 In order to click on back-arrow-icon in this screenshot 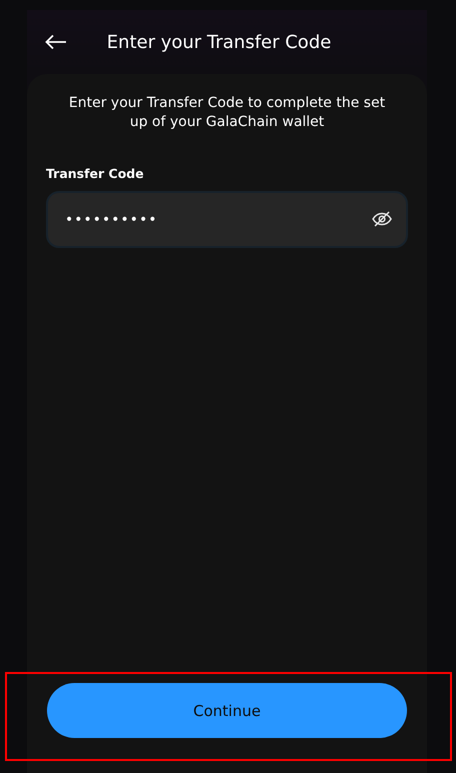, I will do `click(56, 42)`.